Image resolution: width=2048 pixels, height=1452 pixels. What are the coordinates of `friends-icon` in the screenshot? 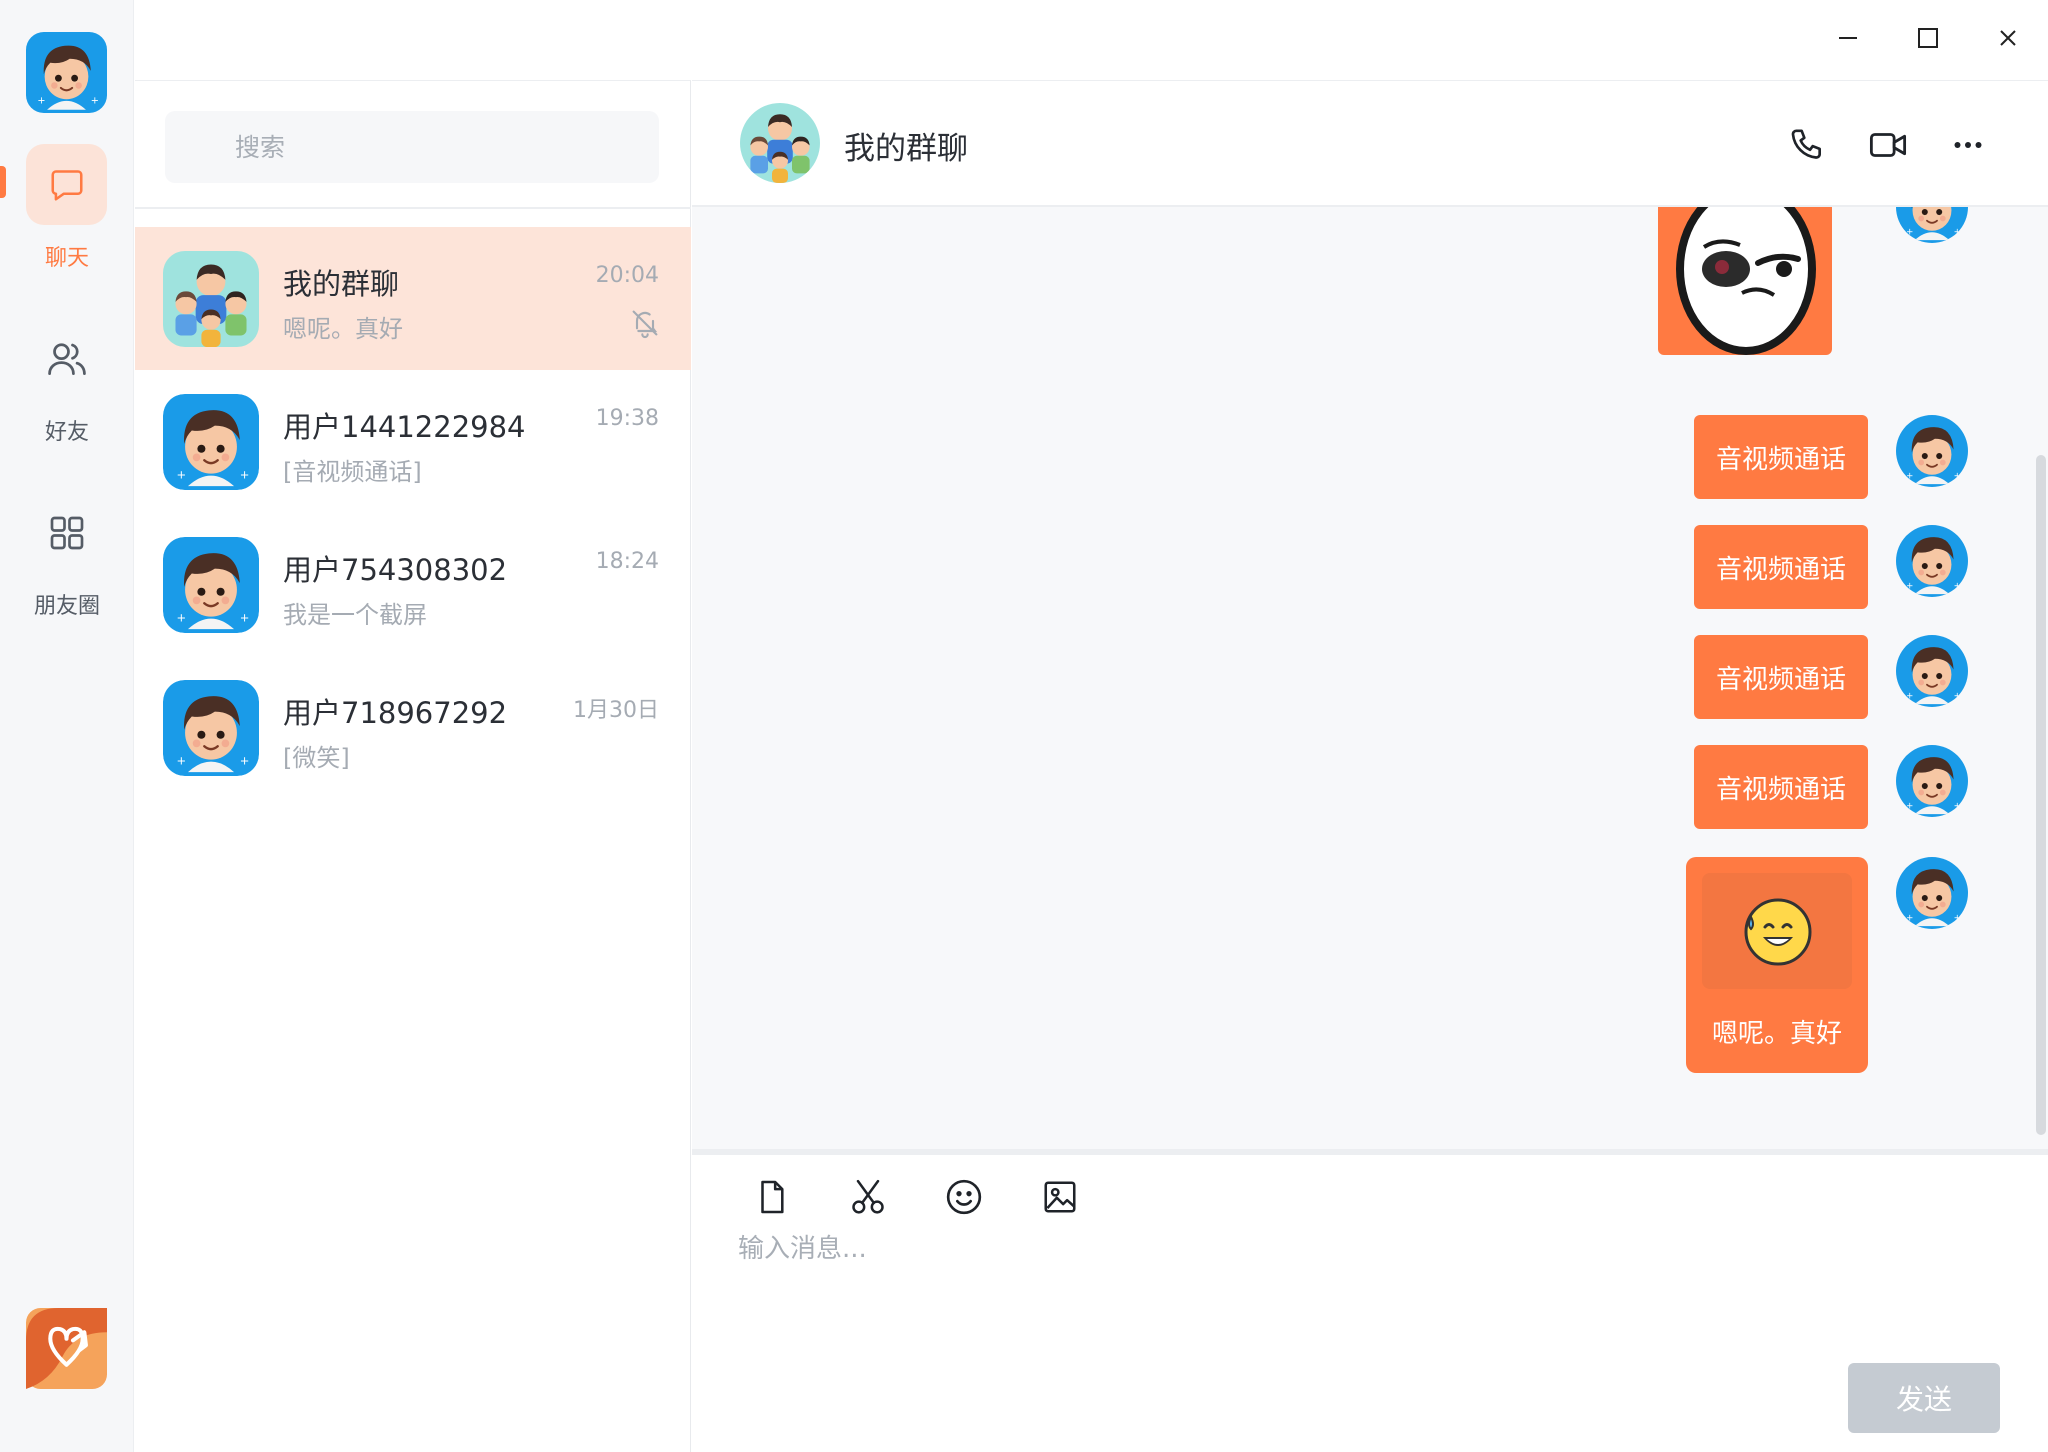 It's located at (66, 358).